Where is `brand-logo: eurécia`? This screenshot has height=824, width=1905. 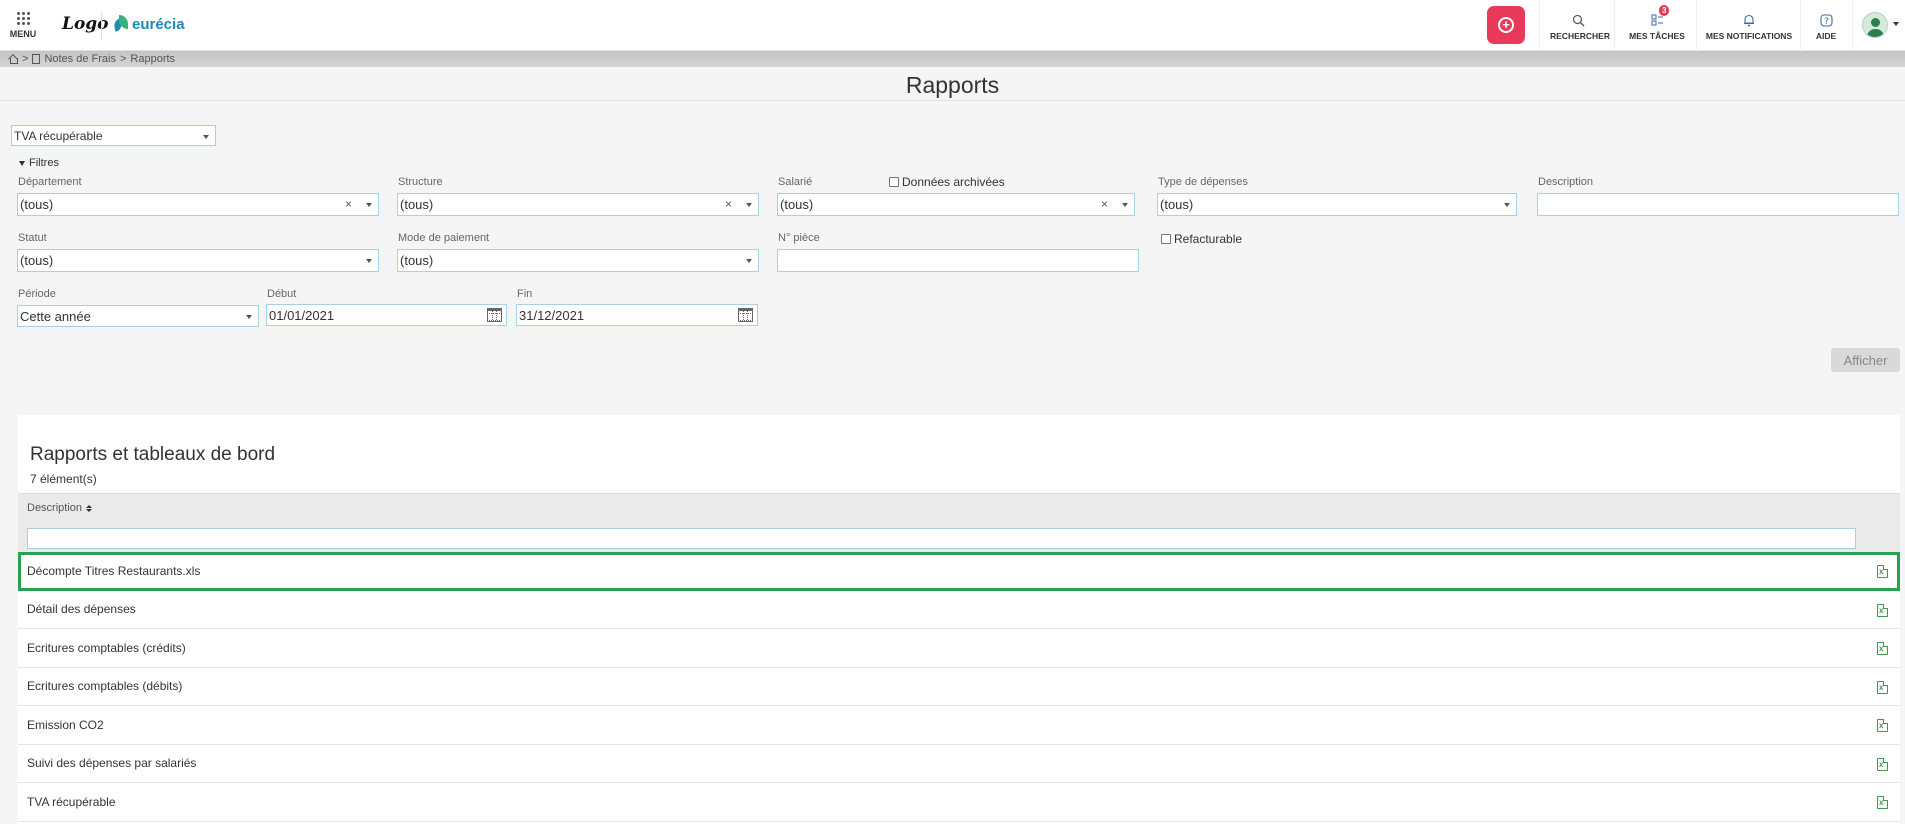
brand-logo: eurécia is located at coordinates (149, 24).